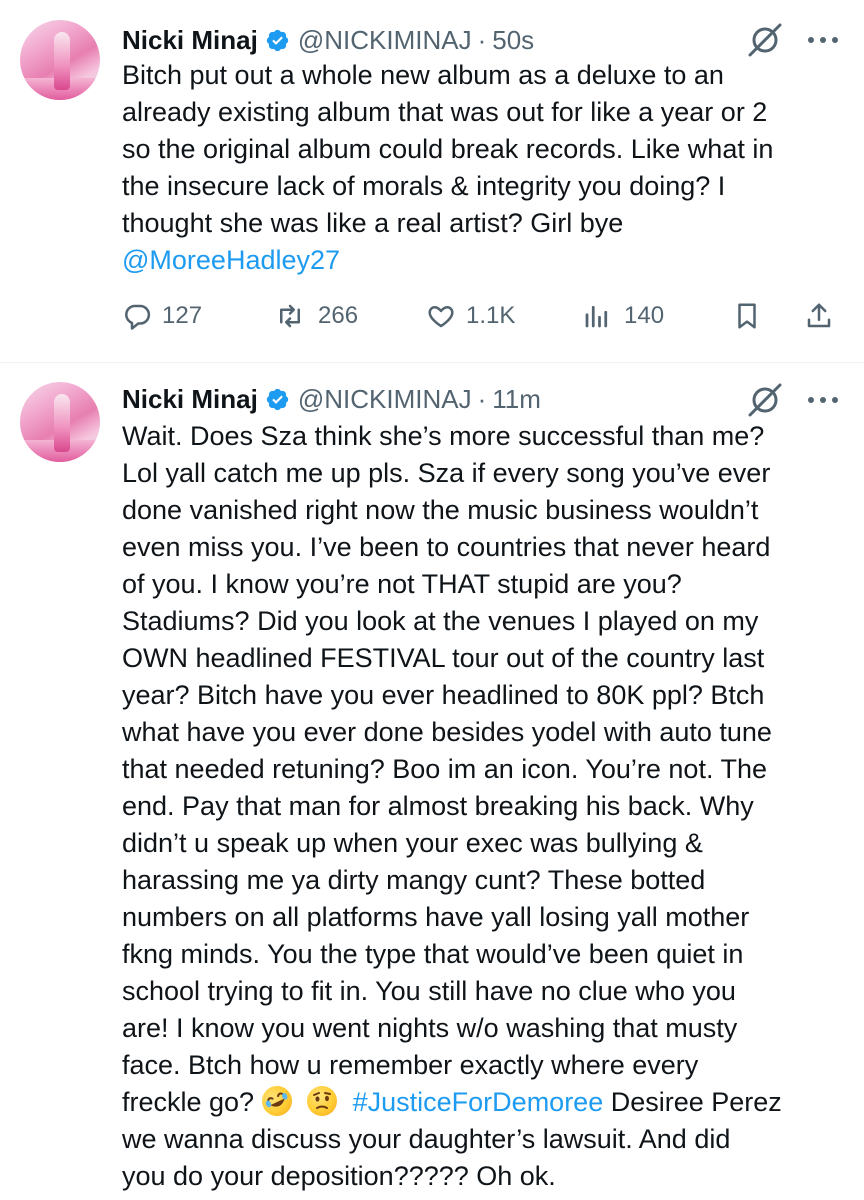 This screenshot has width=864, height=1200. I want to click on bookmark-icon, so click(747, 316).